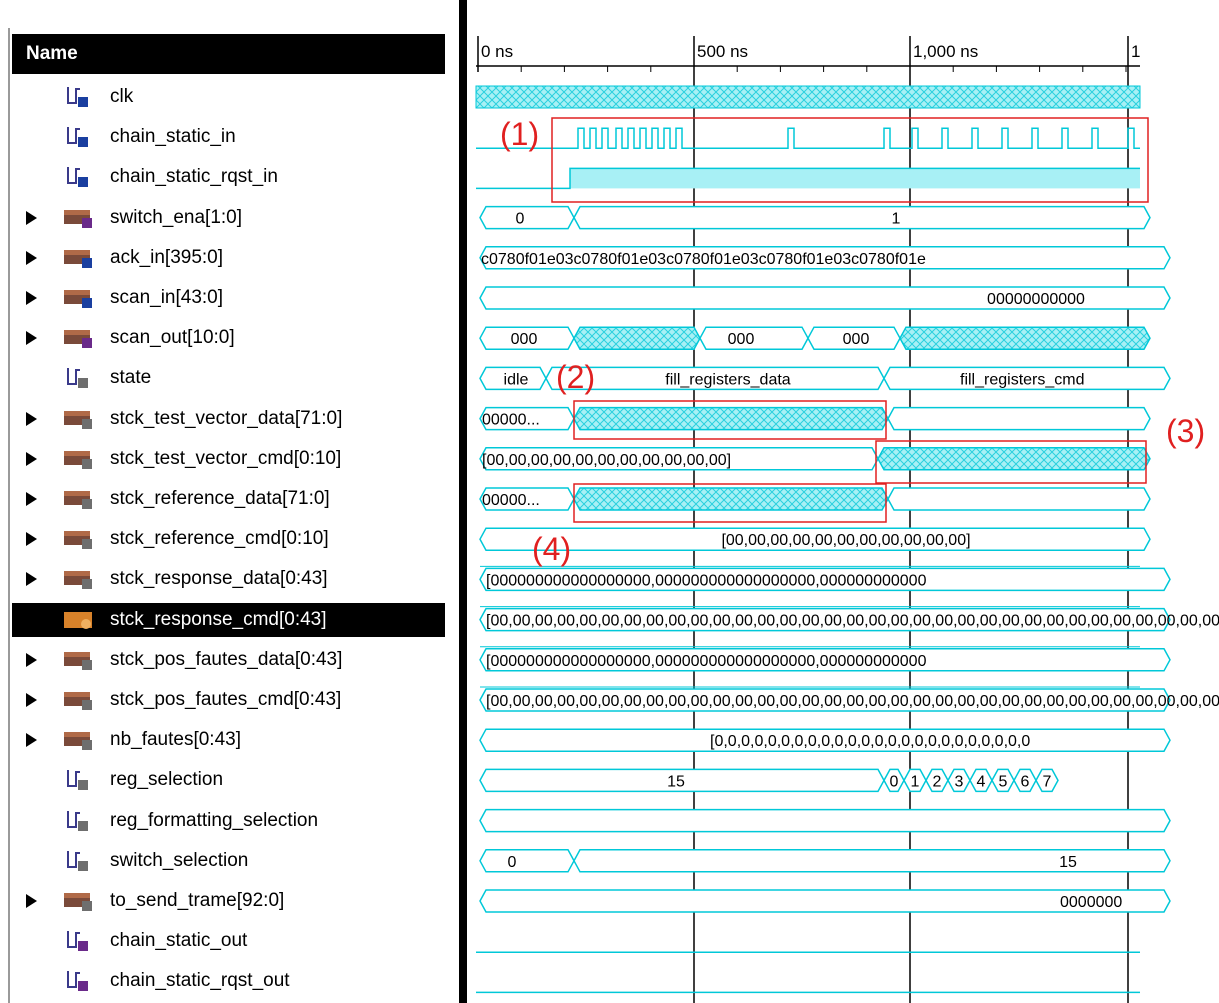 This screenshot has height=1003, width=1219. I want to click on signal-row: reg_formatting_selection, so click(228, 821).